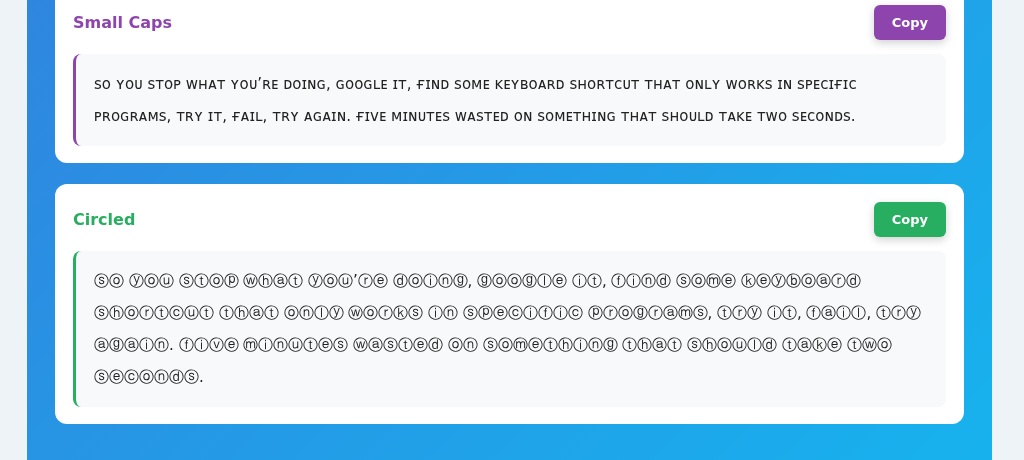 This screenshot has width=1024, height=460. I want to click on copy-button: Copy, so click(909, 22).